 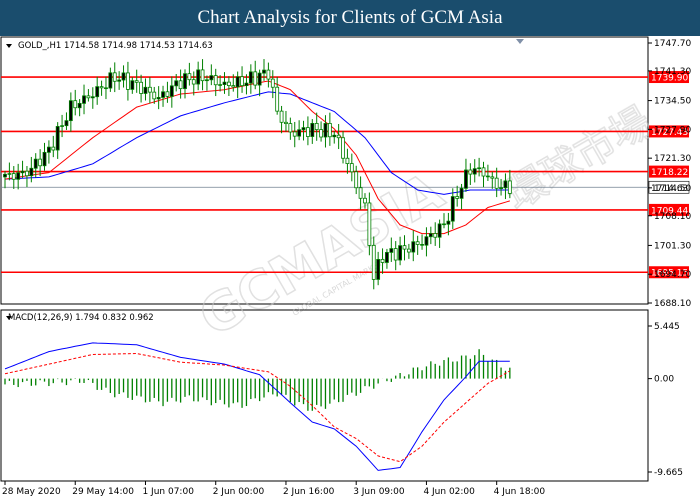 What do you see at coordinates (672, 217) in the screenshot?
I see `price-tick-label: 1708.10` at bounding box center [672, 217].